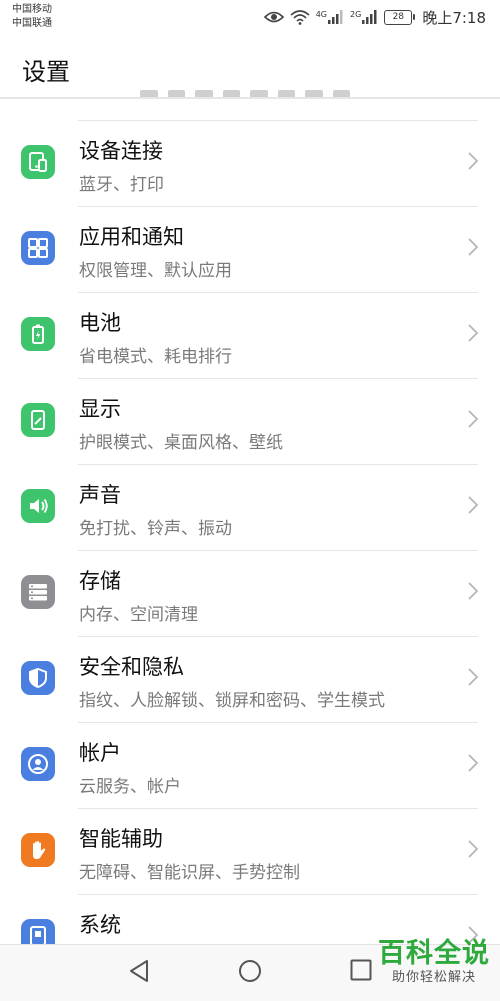  What do you see at coordinates (356, 14) in the screenshot?
I see `network-type-2: 2G` at bounding box center [356, 14].